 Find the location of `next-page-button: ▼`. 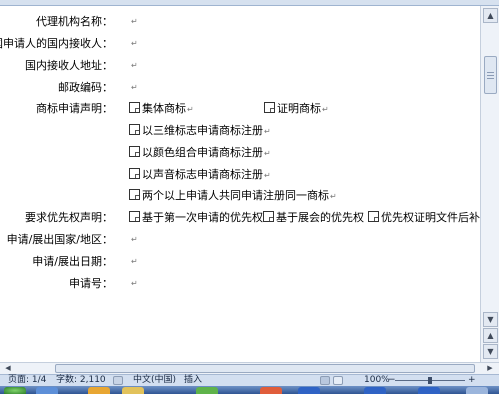

next-page-button: ▼ is located at coordinates (490, 351).